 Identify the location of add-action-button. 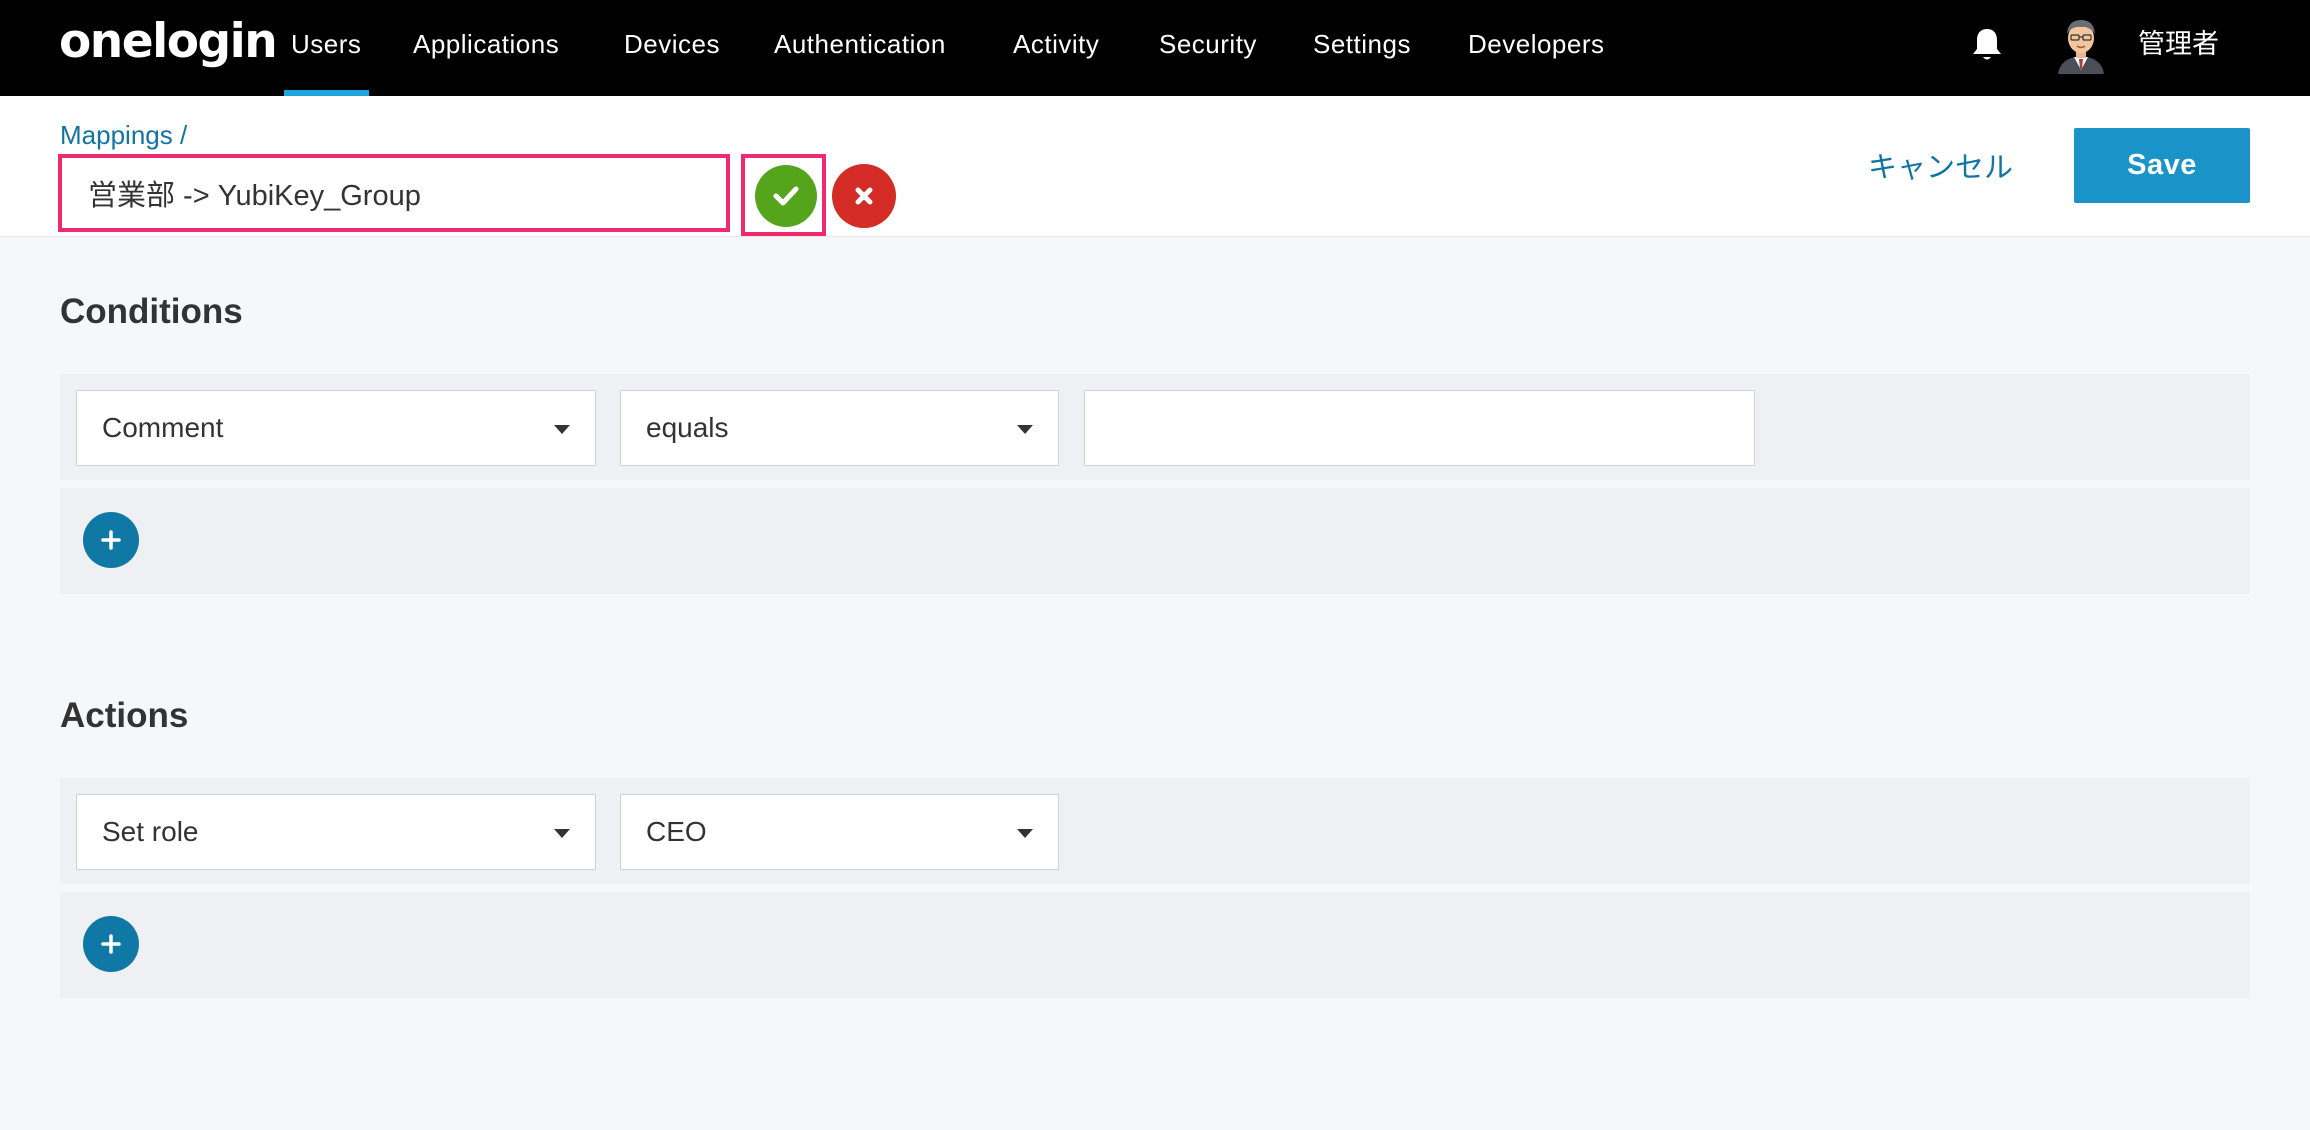
(111, 944).